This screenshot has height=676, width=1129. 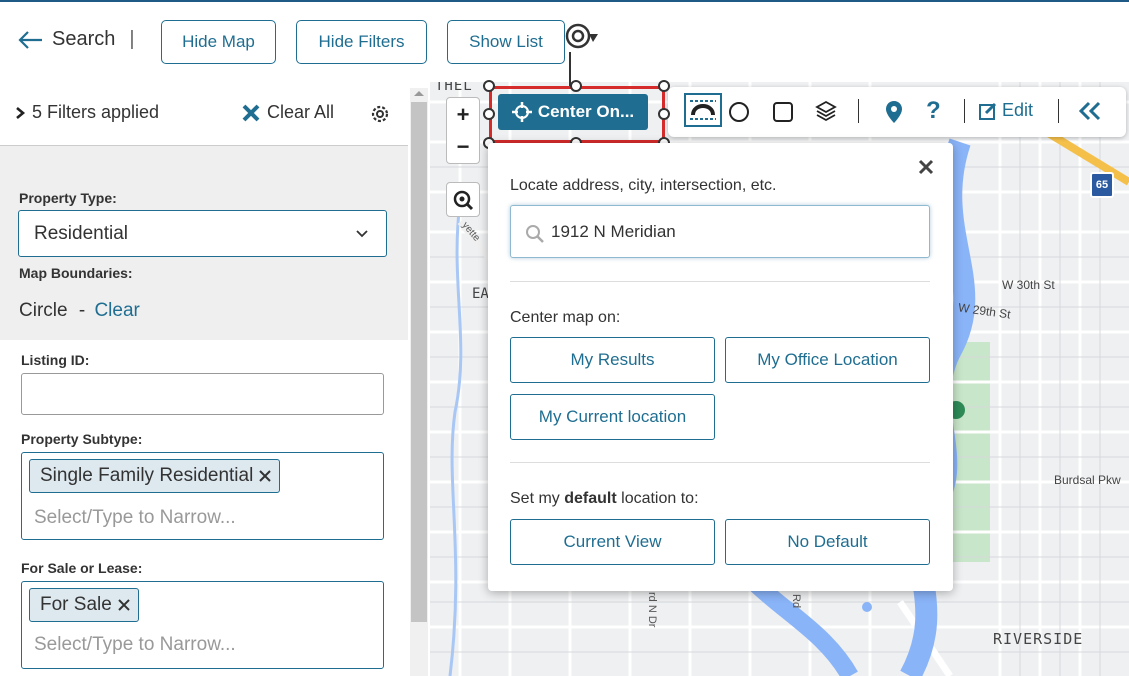 What do you see at coordinates (1028, 285) in the screenshot?
I see `map-label-w30: W 30th St` at bounding box center [1028, 285].